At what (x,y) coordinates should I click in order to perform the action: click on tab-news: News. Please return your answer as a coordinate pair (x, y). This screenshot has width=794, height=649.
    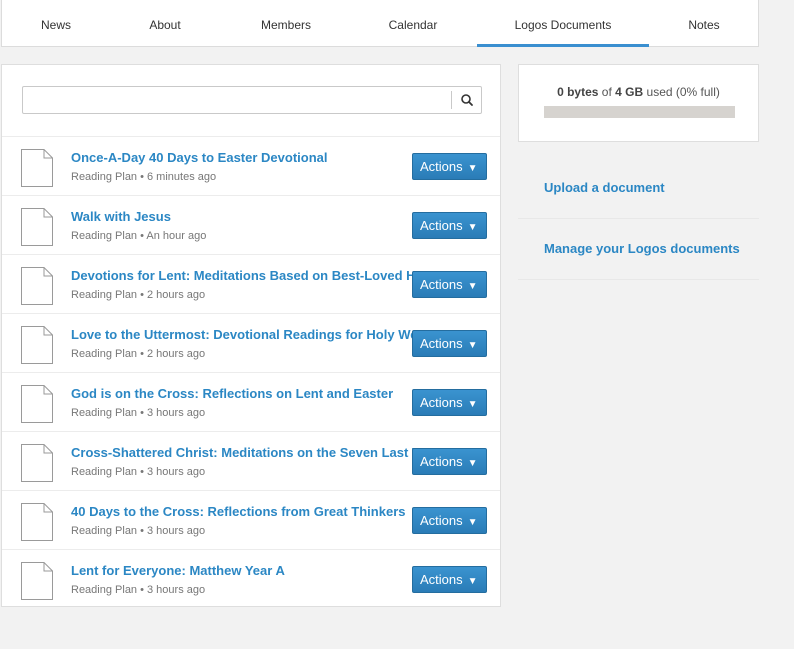
    Looking at the image, I should click on (56, 23).